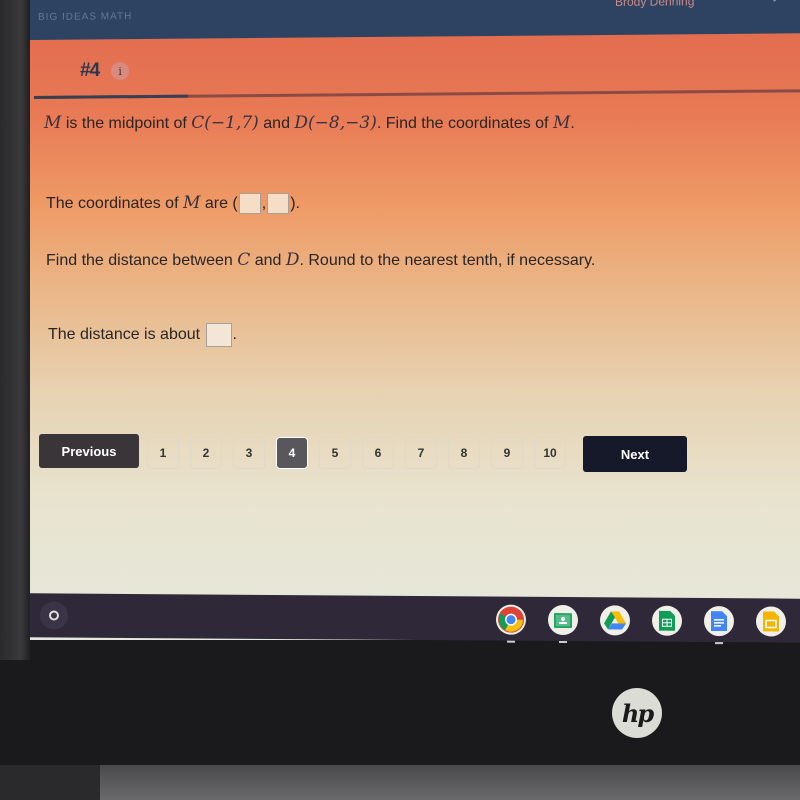  Describe the element at coordinates (421, 453) in the screenshot. I see `page-button-7: 7` at that location.